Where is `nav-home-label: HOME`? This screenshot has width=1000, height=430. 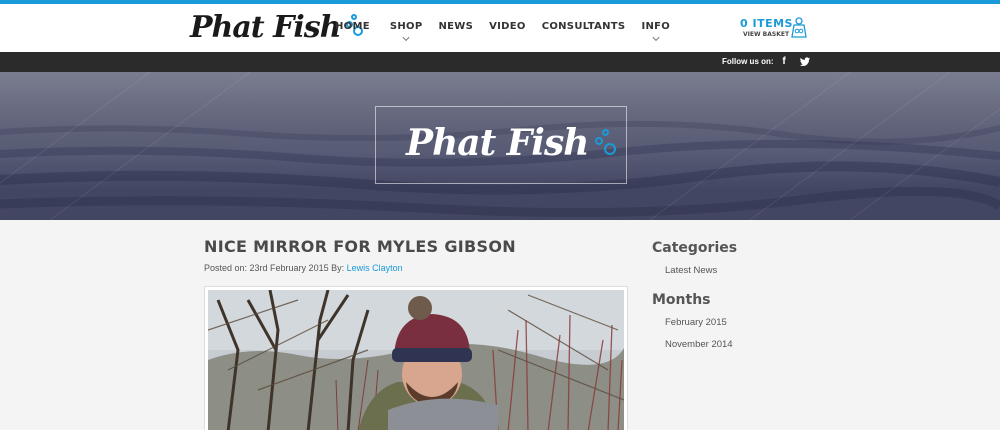 nav-home-label: HOME is located at coordinates (352, 26).